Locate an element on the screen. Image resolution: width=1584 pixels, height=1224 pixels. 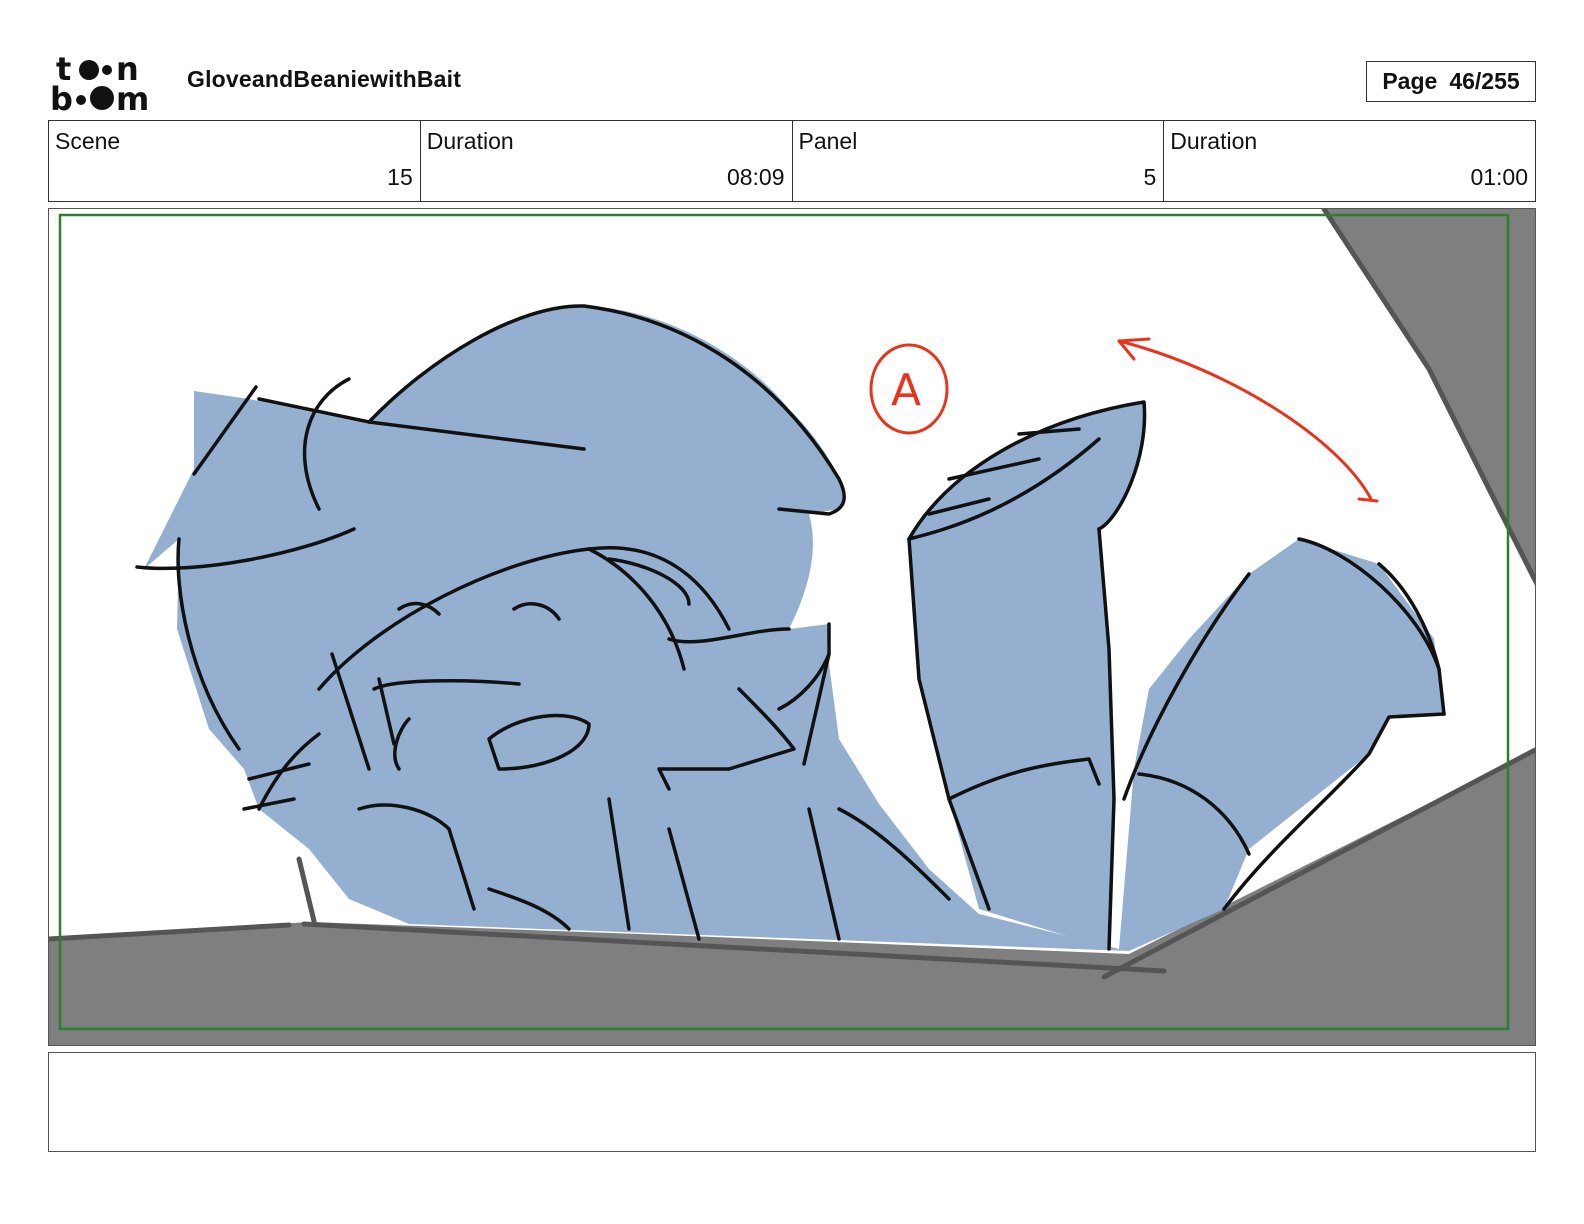
panel-duration-cell: Duration 01:00 is located at coordinates (1349, 161).